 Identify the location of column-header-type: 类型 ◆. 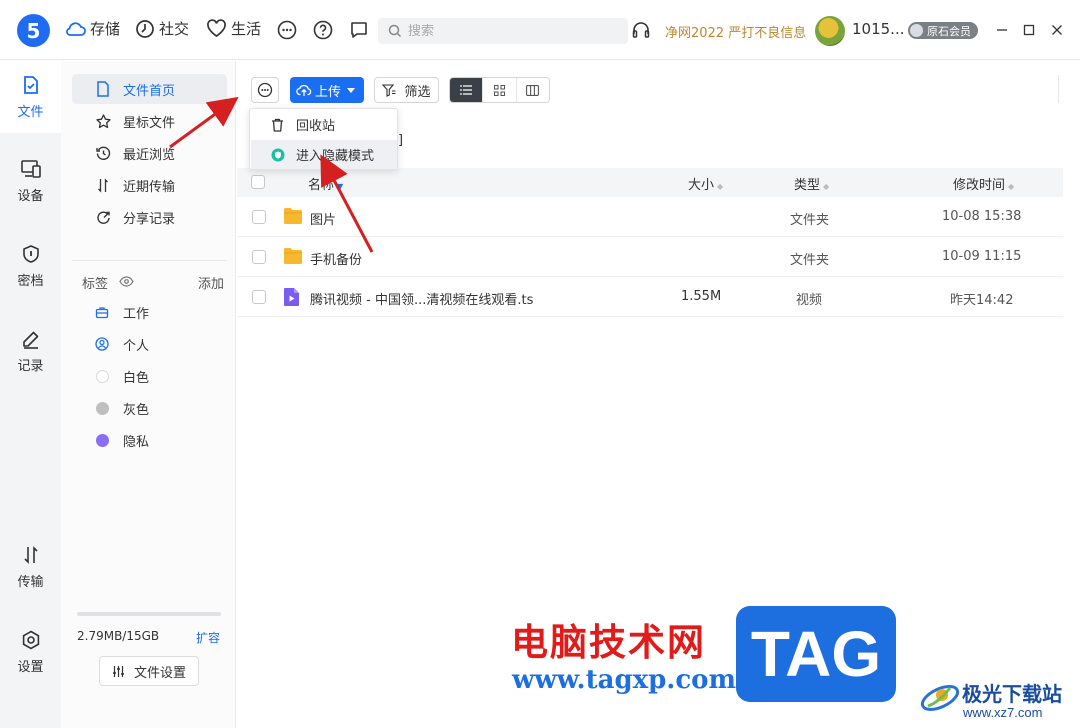
(811, 183).